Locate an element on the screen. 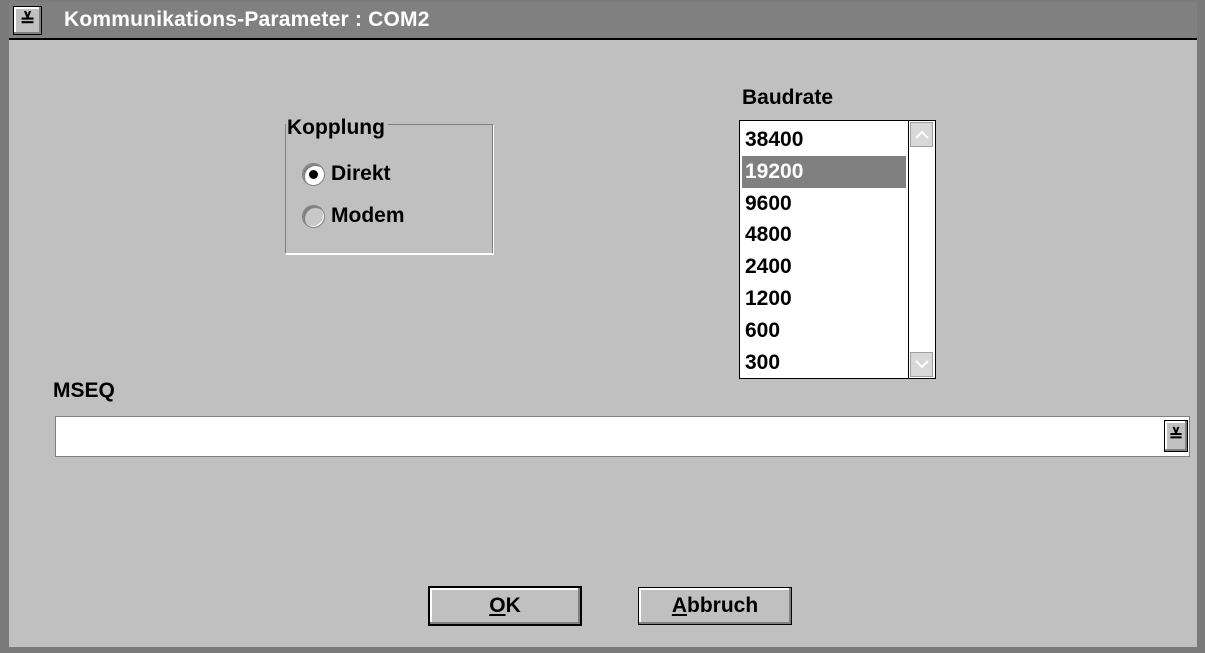 This screenshot has height=653, width=1205. radio-direkt-circle is located at coordinates (313, 174).